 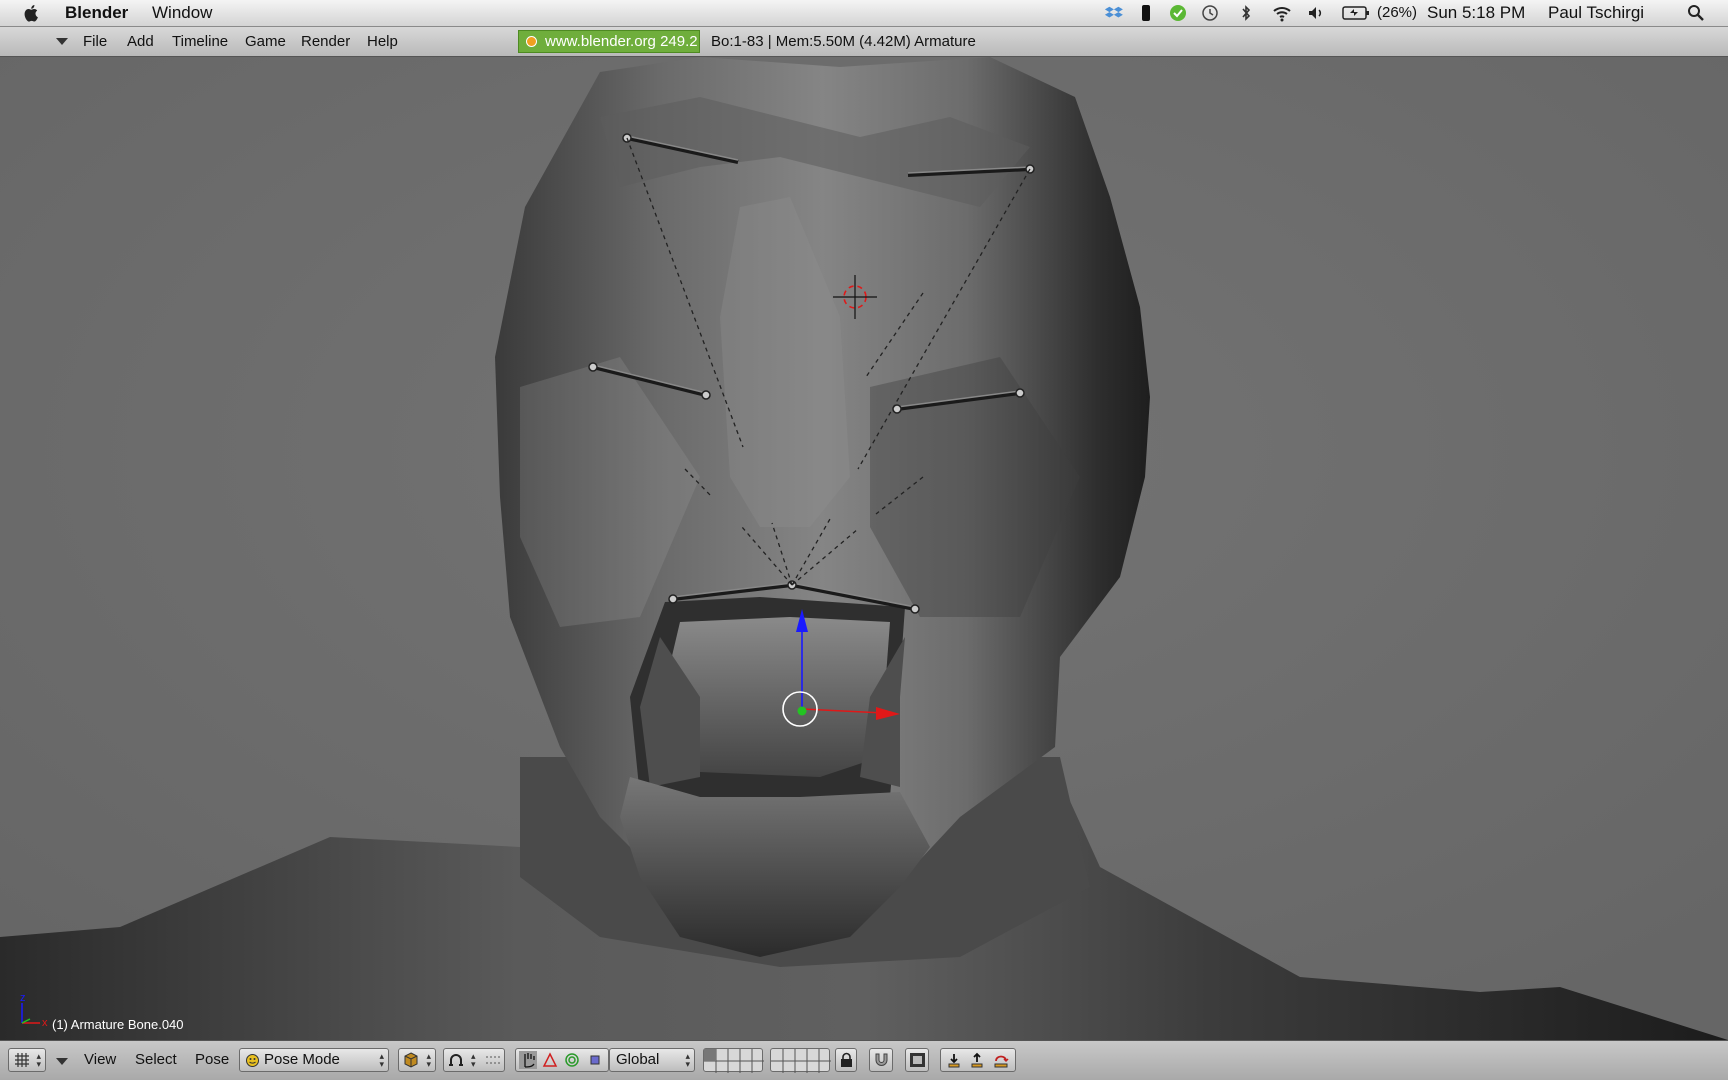 I want to click on volume-icon, so click(x=1316, y=13).